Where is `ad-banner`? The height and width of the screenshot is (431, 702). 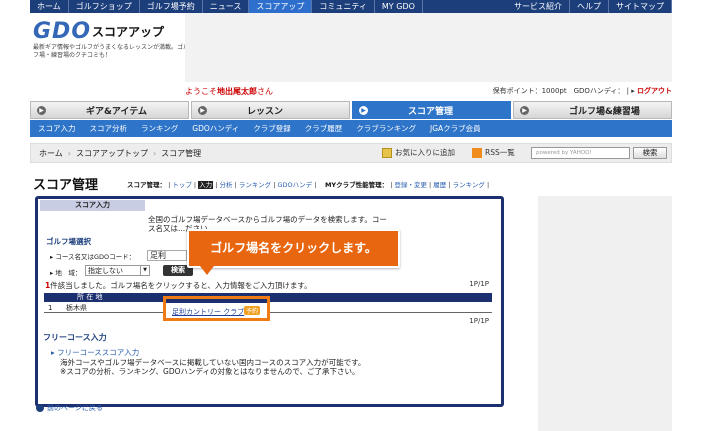
ad-banner is located at coordinates (428, 47).